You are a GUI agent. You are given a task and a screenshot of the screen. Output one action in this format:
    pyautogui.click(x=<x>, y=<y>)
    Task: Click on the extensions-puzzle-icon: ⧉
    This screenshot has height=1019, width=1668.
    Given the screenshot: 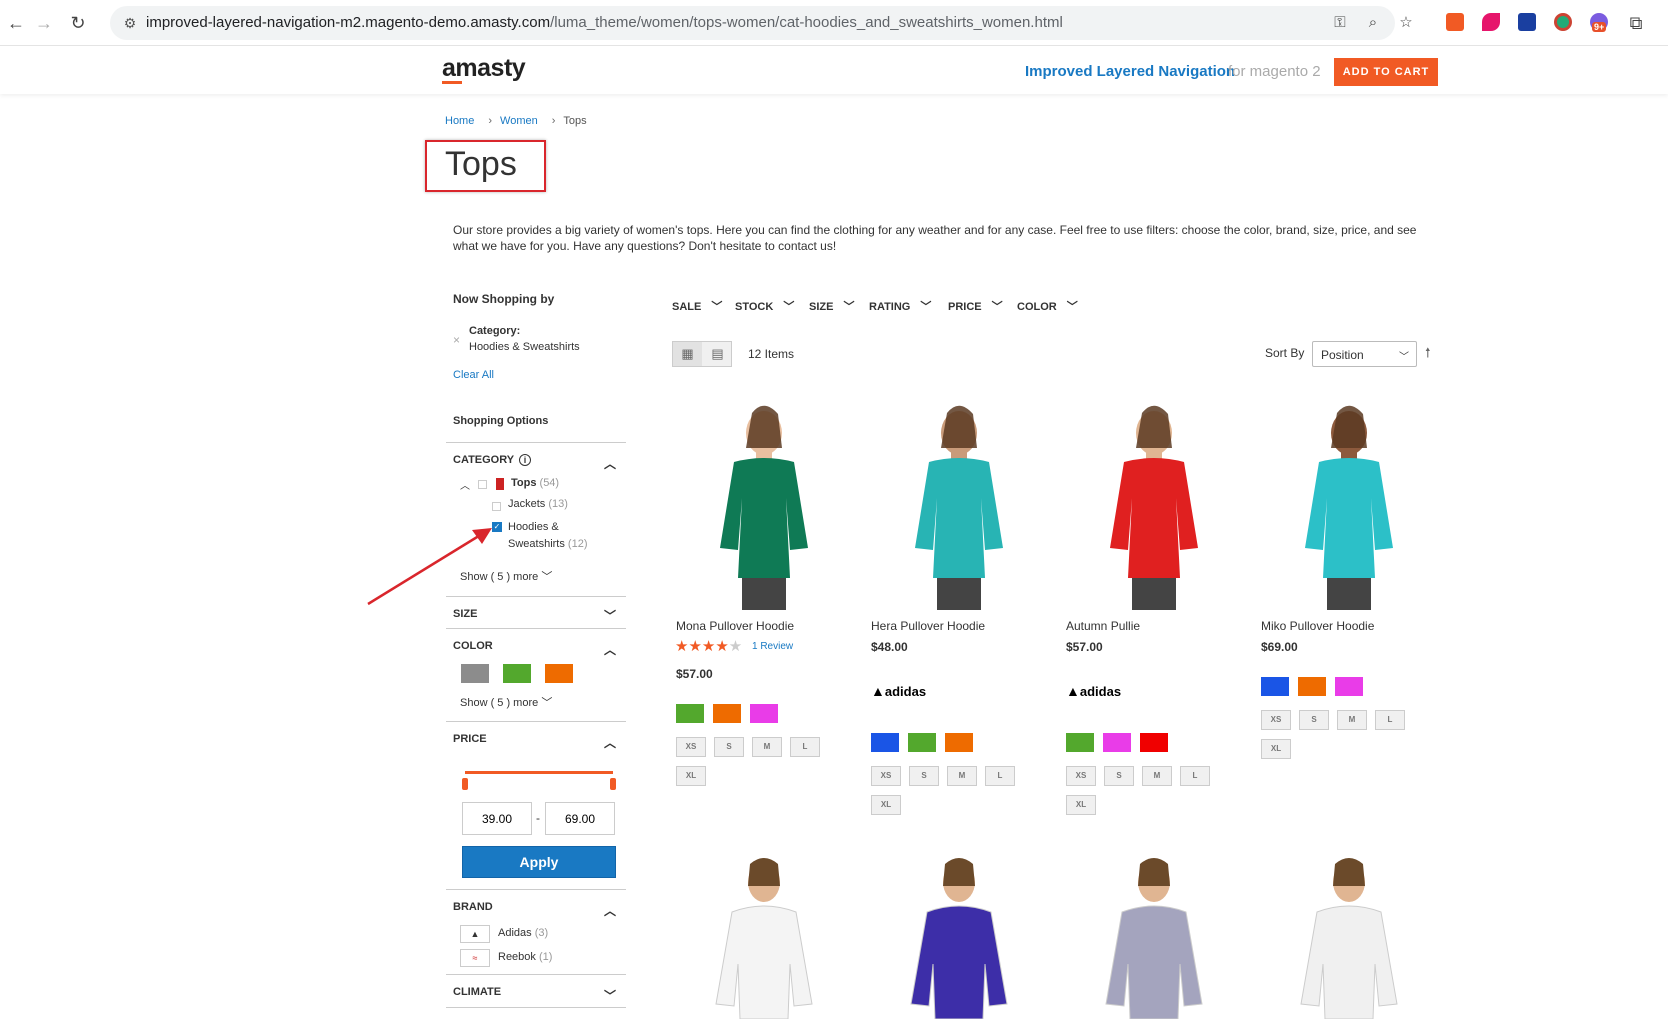 What is the action you would take?
    pyautogui.click(x=1636, y=23)
    